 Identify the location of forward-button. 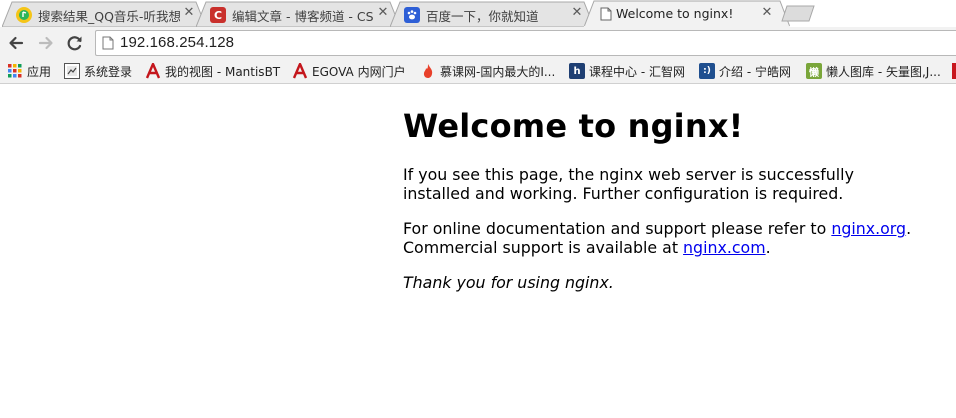
(46, 43).